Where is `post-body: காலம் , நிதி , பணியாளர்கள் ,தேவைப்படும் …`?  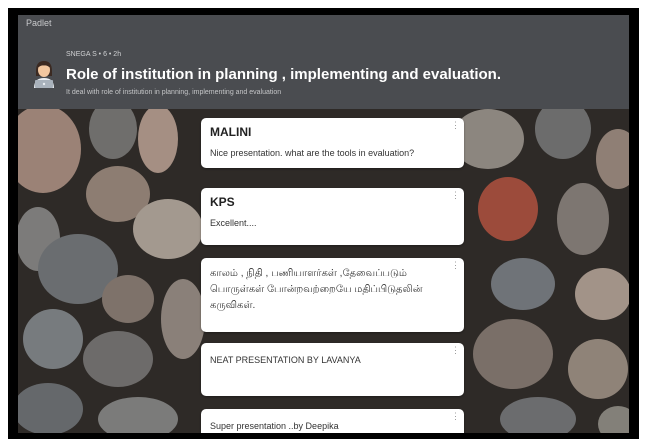 post-body: காலம் , நிதி , பணியாளர்கள் ,தேவைப்படும் … is located at coordinates (316, 289).